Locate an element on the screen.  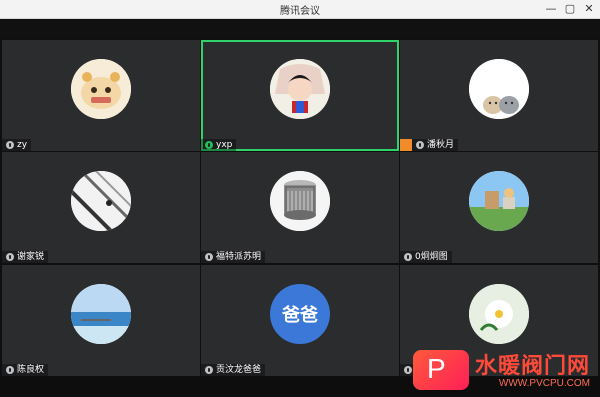
cats-photo-icon is located at coordinates (499, 89).